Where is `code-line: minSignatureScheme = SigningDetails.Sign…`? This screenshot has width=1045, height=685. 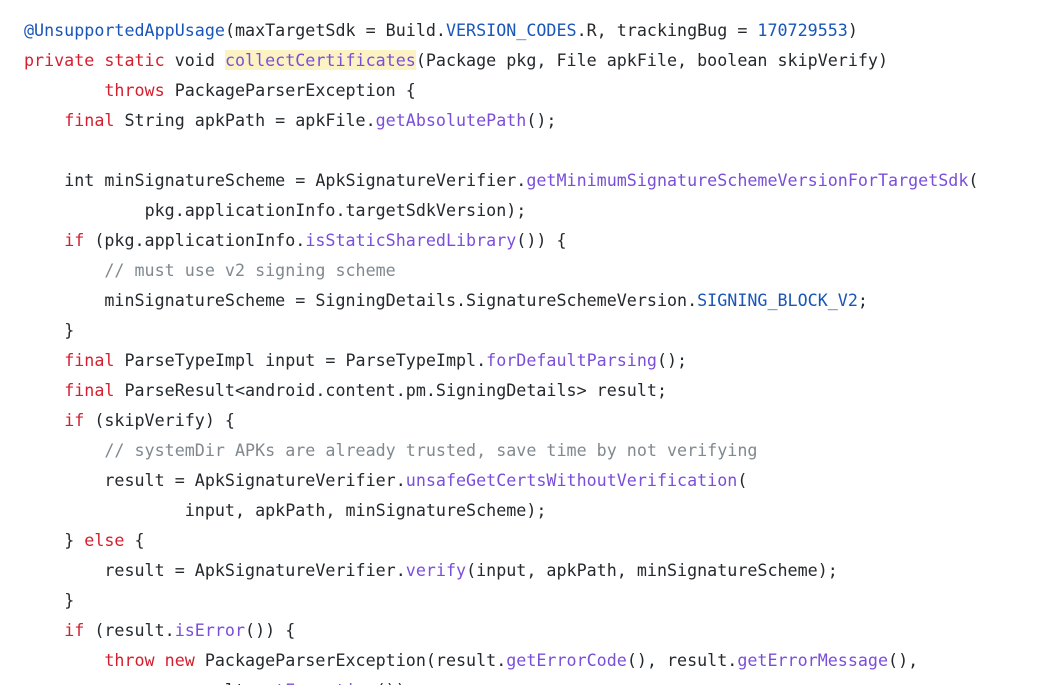
code-line: minSignatureScheme = SigningDetails.Sign… is located at coordinates (522, 300).